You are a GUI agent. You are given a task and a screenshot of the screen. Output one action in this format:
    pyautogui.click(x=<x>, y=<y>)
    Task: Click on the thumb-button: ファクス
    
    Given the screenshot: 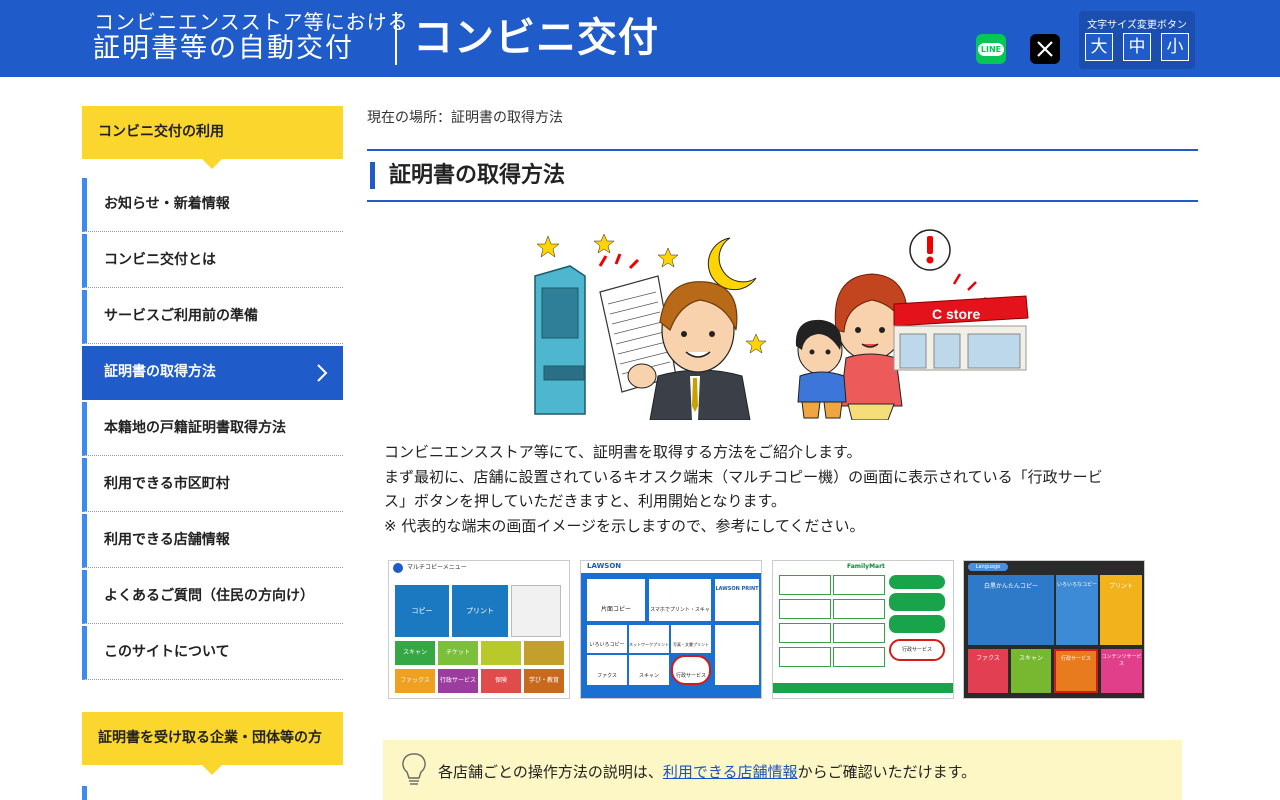 What is the action you would take?
    pyautogui.click(x=607, y=670)
    